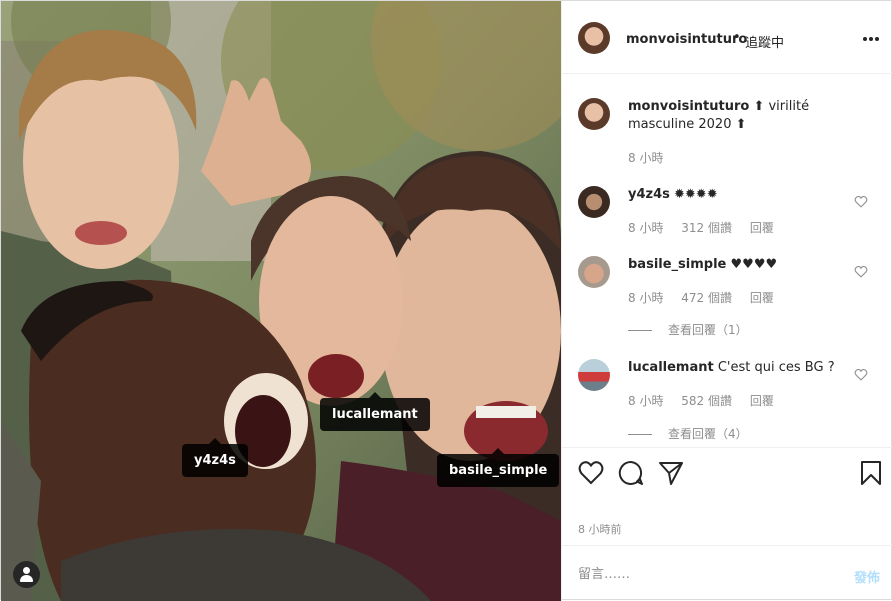 Image resolution: width=892 pixels, height=601 pixels. I want to click on tagged-user-icon-body, so click(26, 578).